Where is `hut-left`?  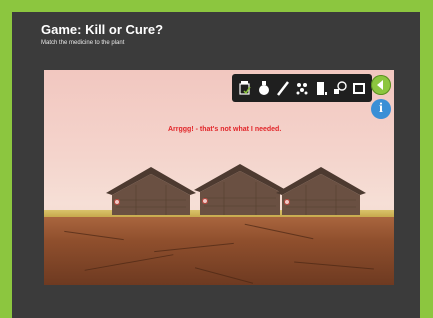 hut-left is located at coordinates (151, 190).